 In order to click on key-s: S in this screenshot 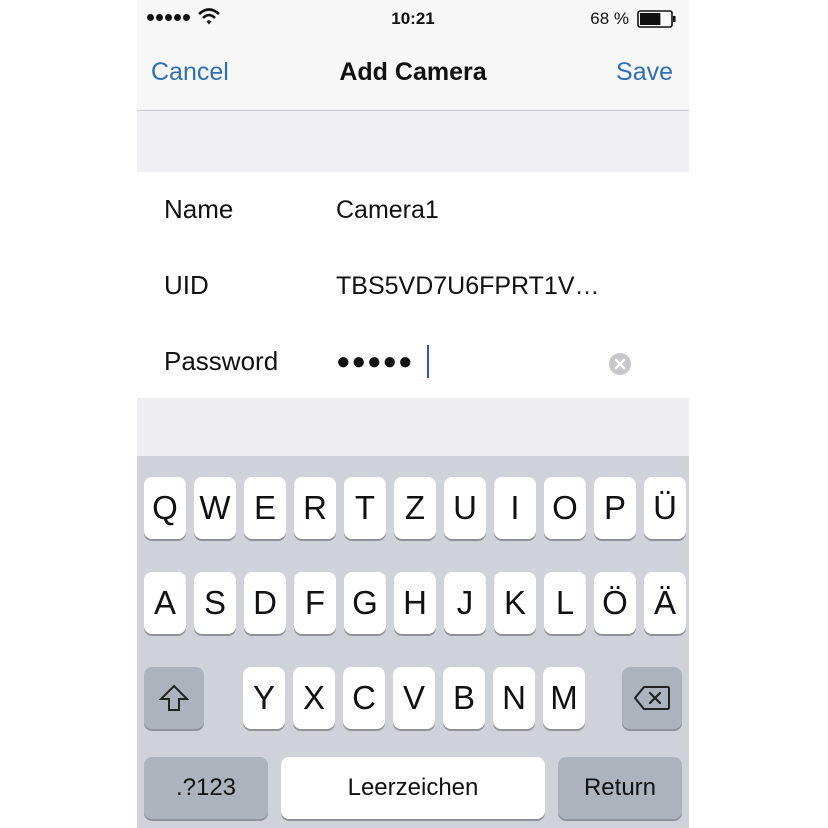, I will do `click(215, 603)`.